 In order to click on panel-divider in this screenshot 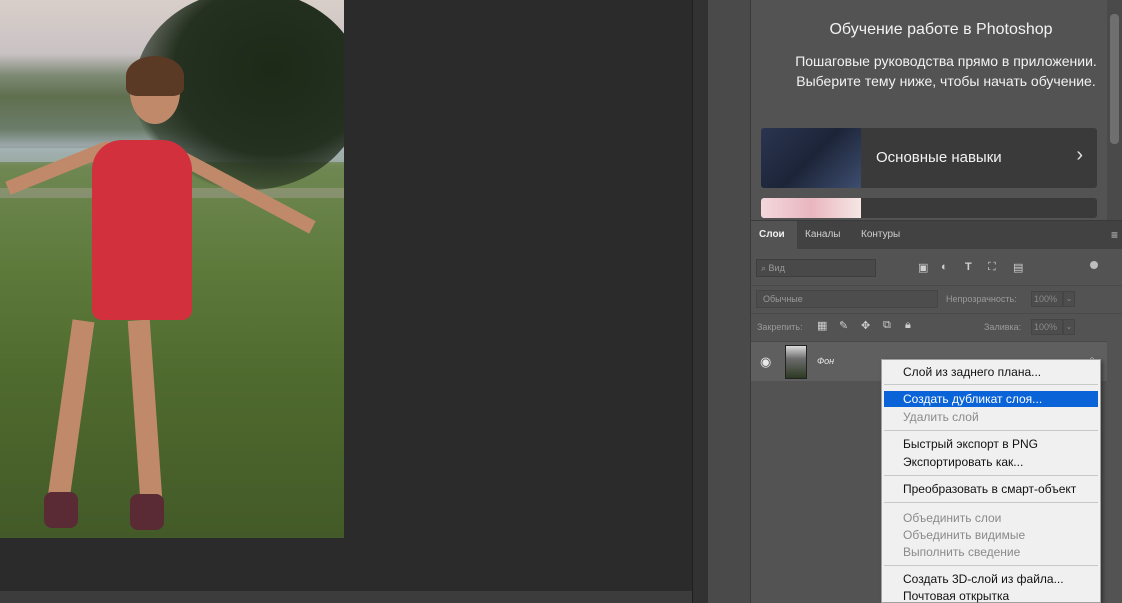, I will do `click(700, 301)`.